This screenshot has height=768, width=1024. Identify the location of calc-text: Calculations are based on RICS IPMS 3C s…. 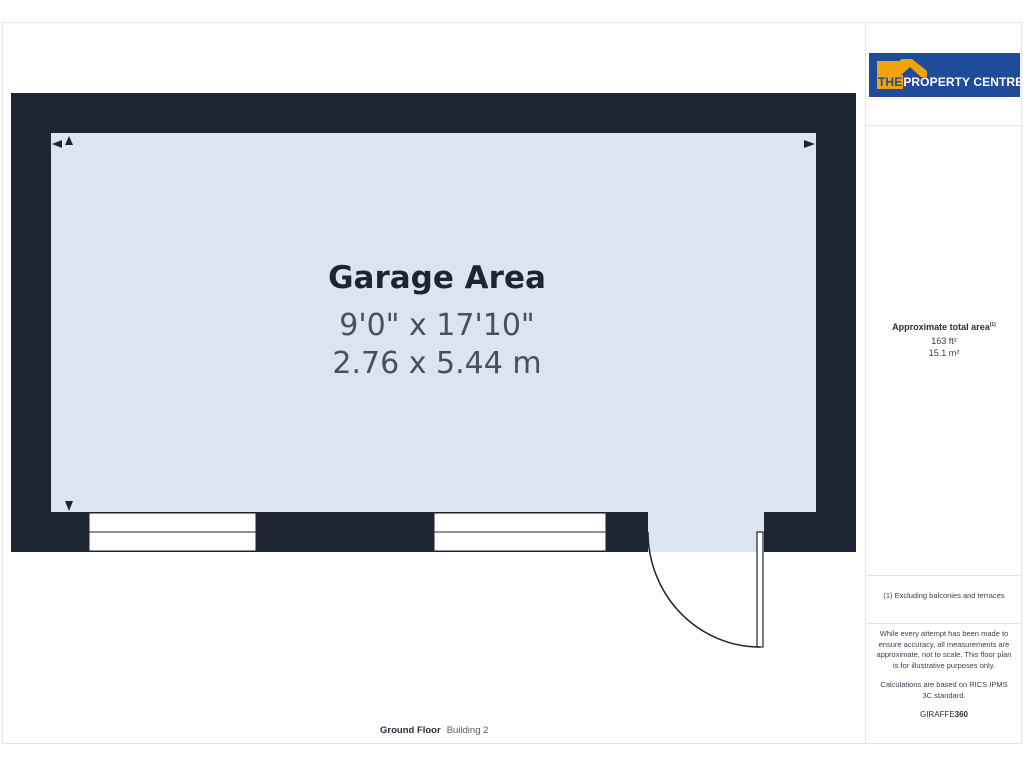
(944, 690).